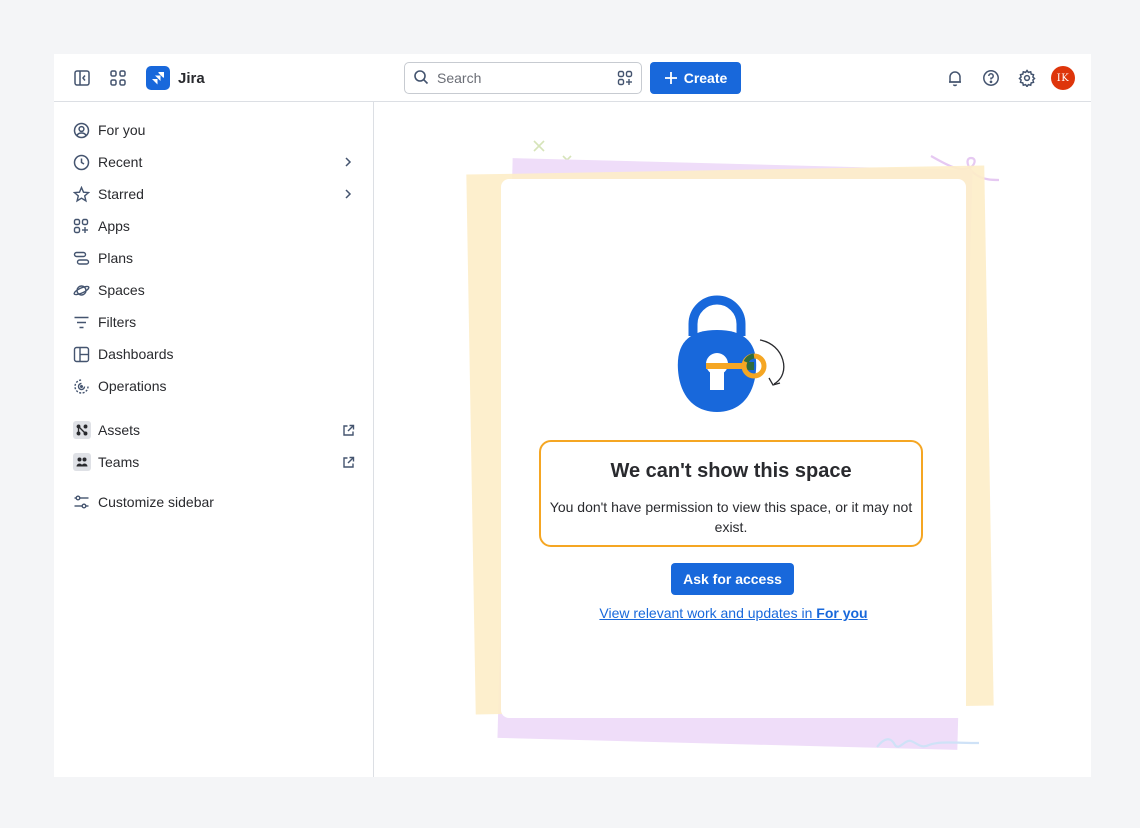 This screenshot has width=1140, height=828. I want to click on lock-key-illustration-icon, so click(731, 353).